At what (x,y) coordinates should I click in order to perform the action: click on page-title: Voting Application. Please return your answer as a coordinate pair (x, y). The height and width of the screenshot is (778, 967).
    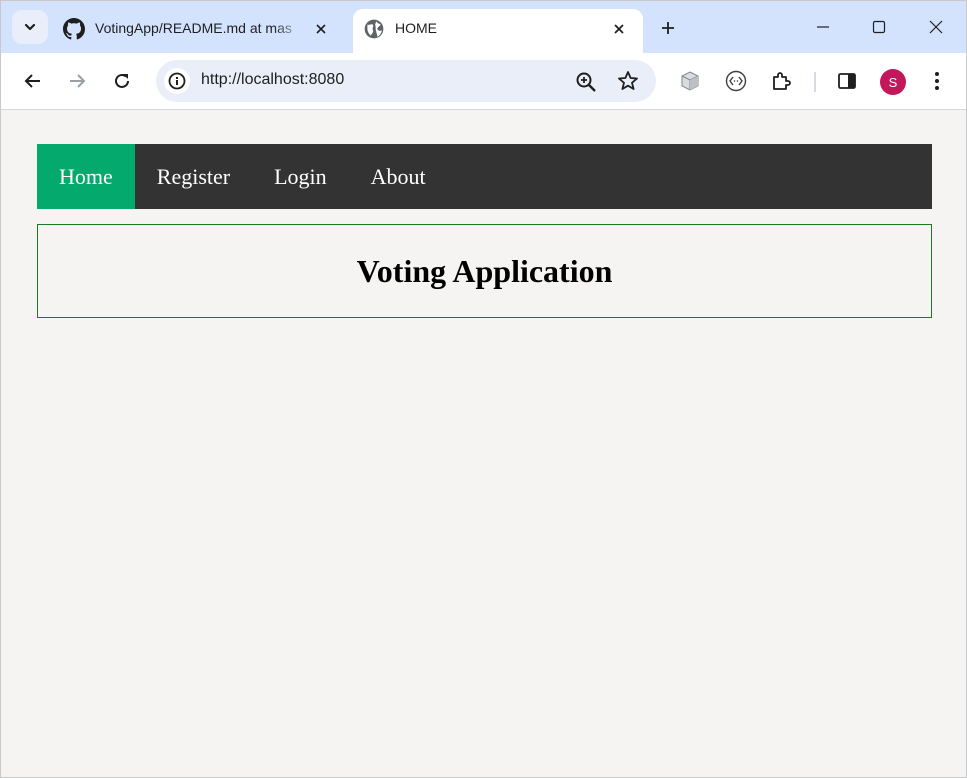
    Looking at the image, I should click on (484, 270).